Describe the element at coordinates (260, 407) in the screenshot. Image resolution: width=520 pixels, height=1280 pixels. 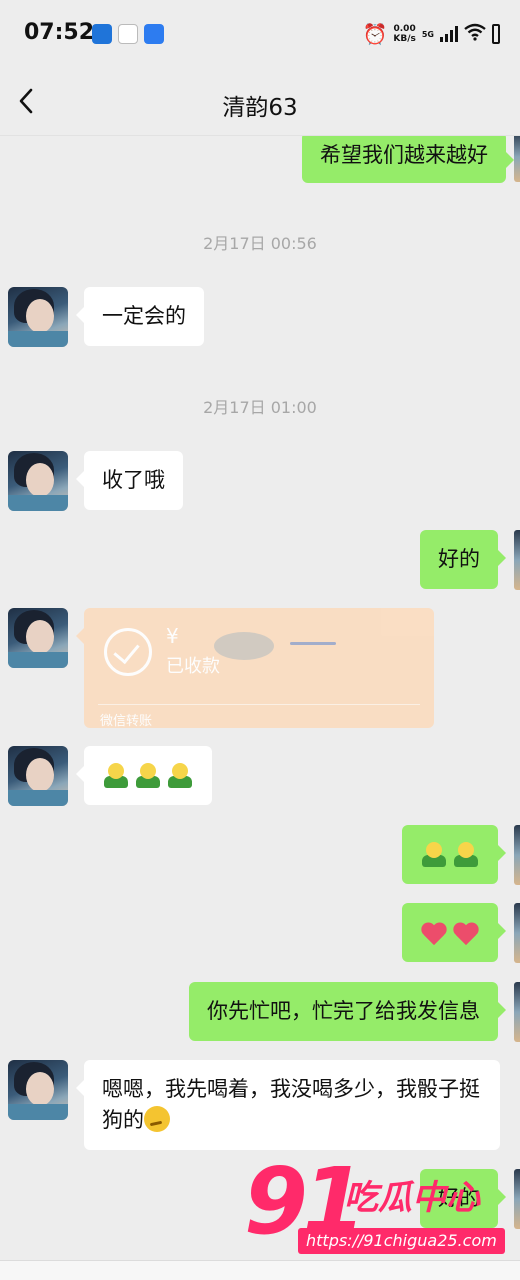
I see `timestamp: 2月17日 01:00` at that location.